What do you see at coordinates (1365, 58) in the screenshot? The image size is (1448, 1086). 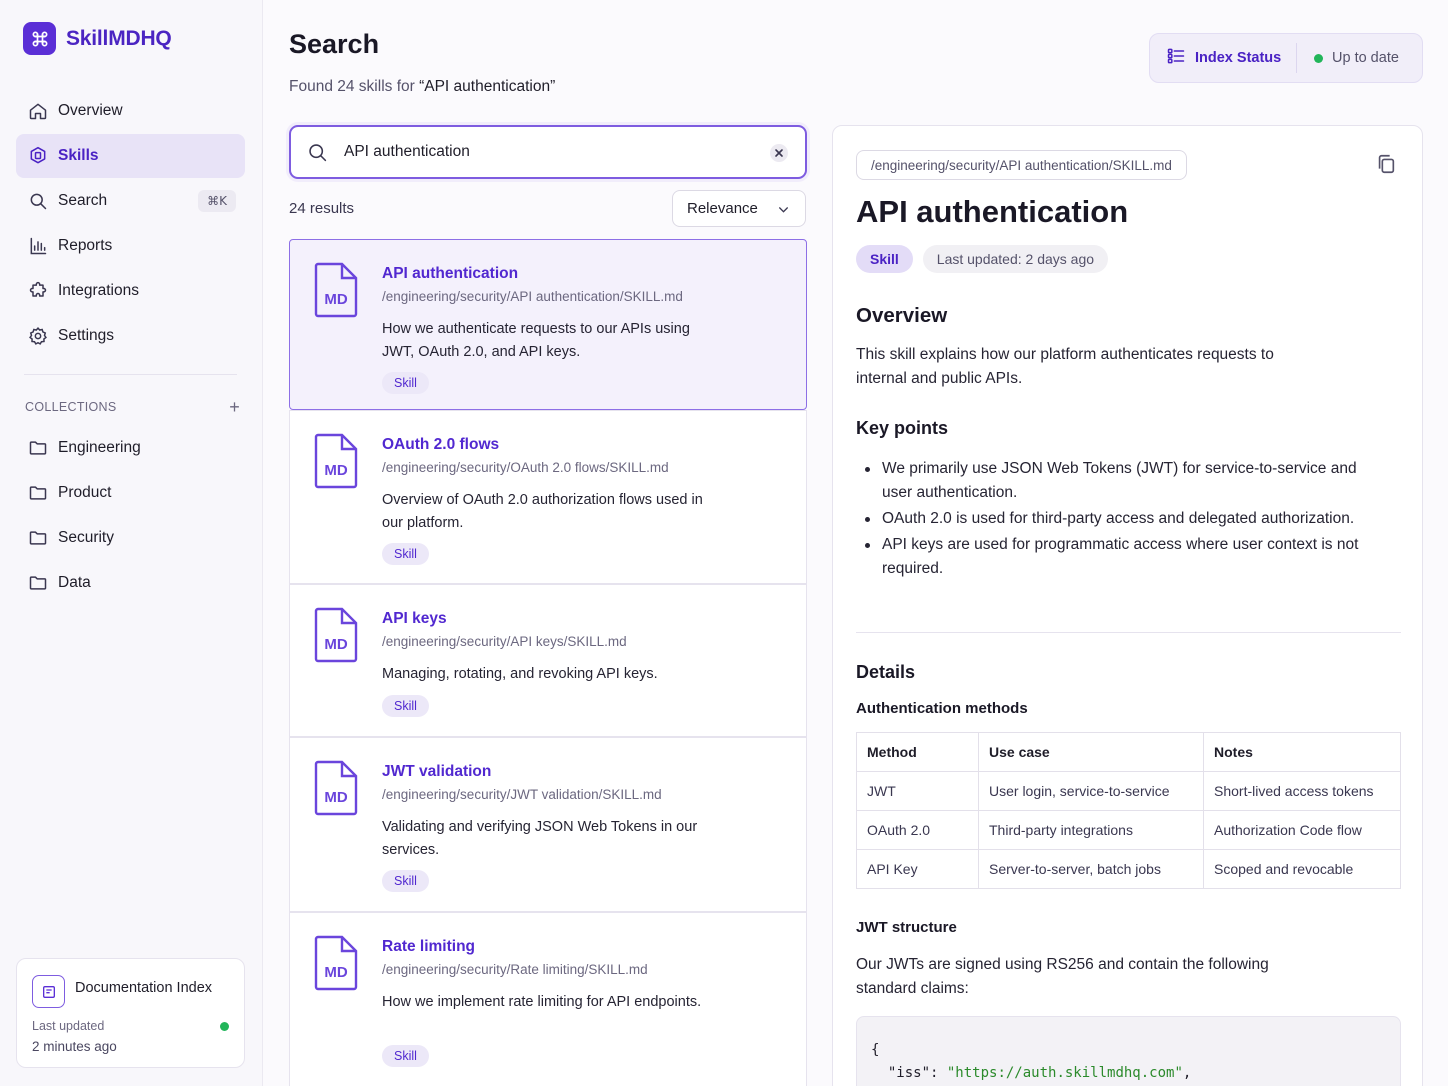 I see `index-status-value: Up to date` at bounding box center [1365, 58].